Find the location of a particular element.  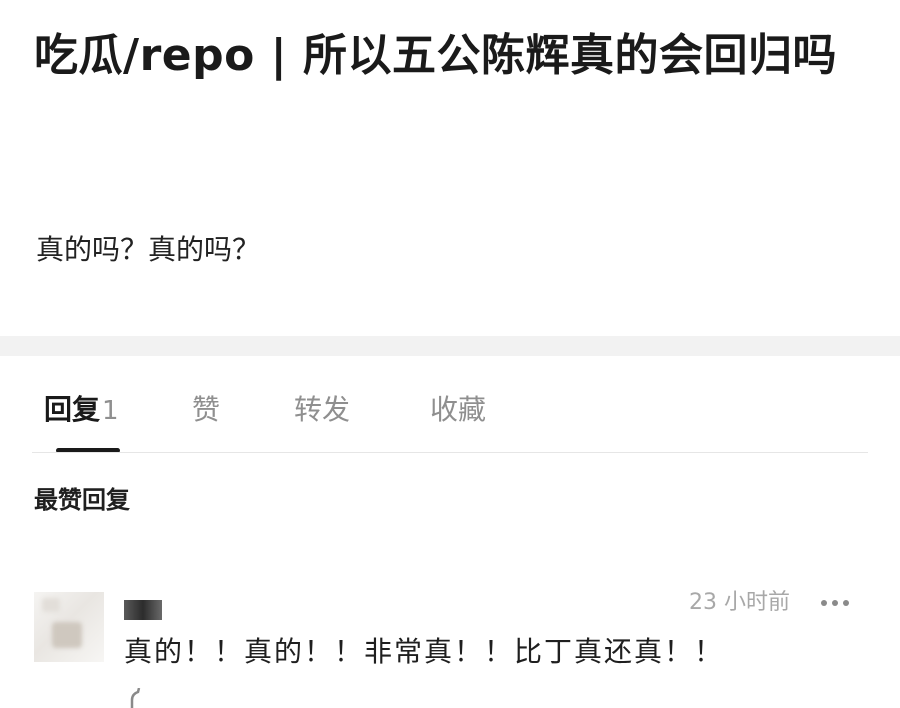

tab-replies-label: 回复 is located at coordinates (72, 409).